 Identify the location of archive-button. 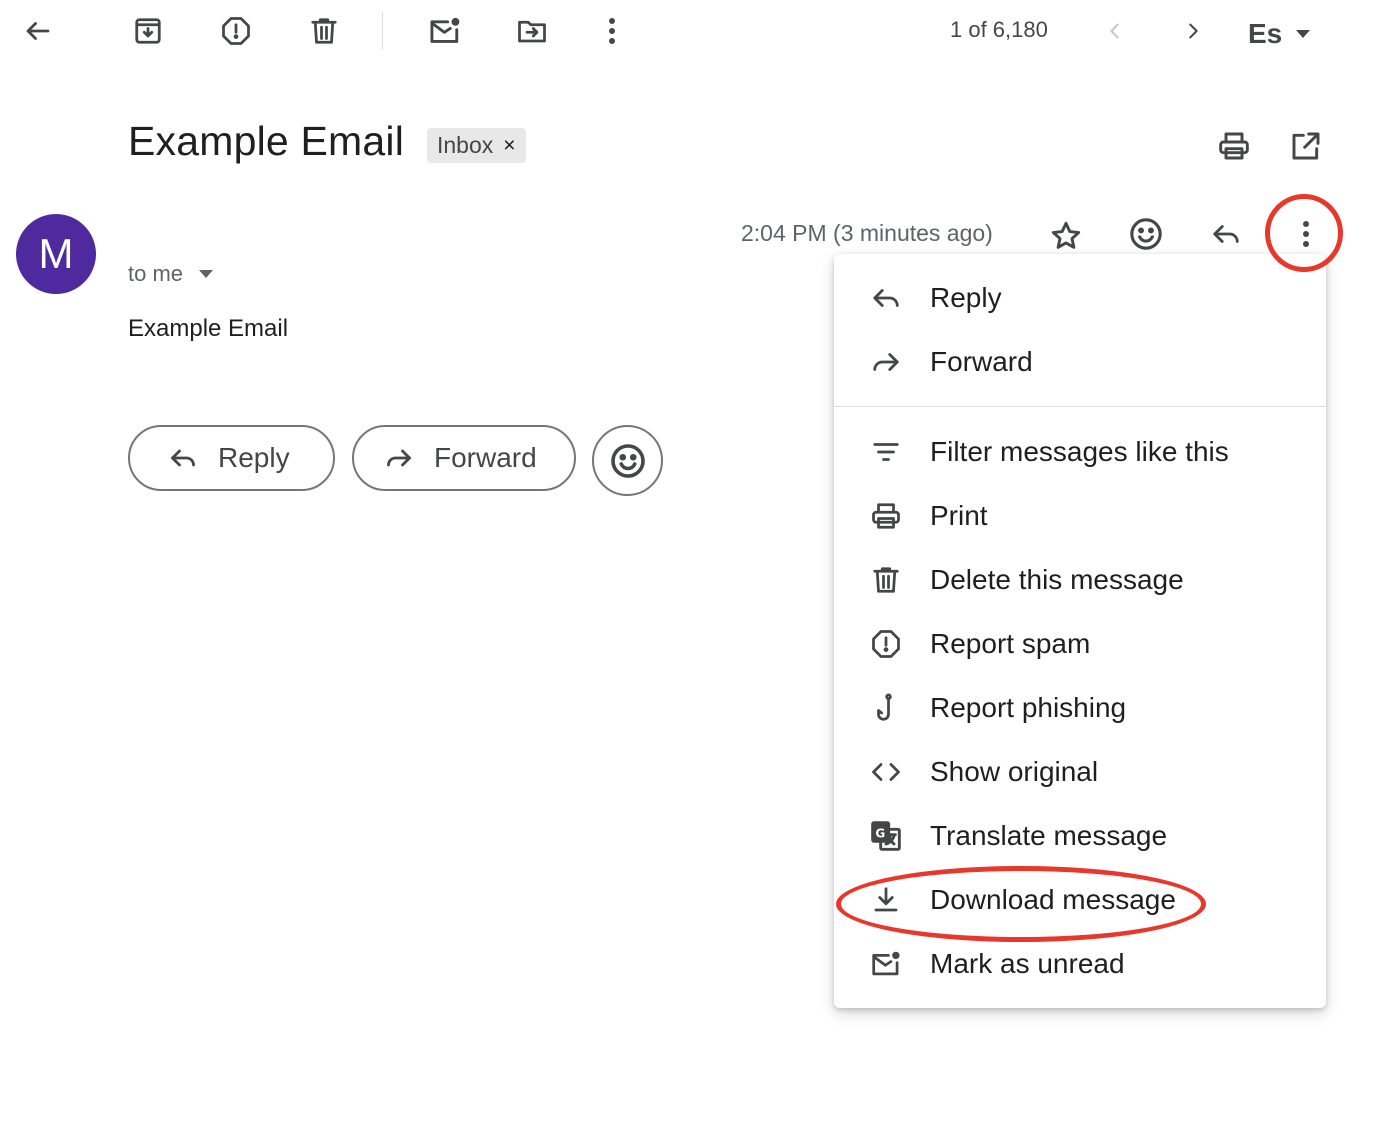
(148, 31).